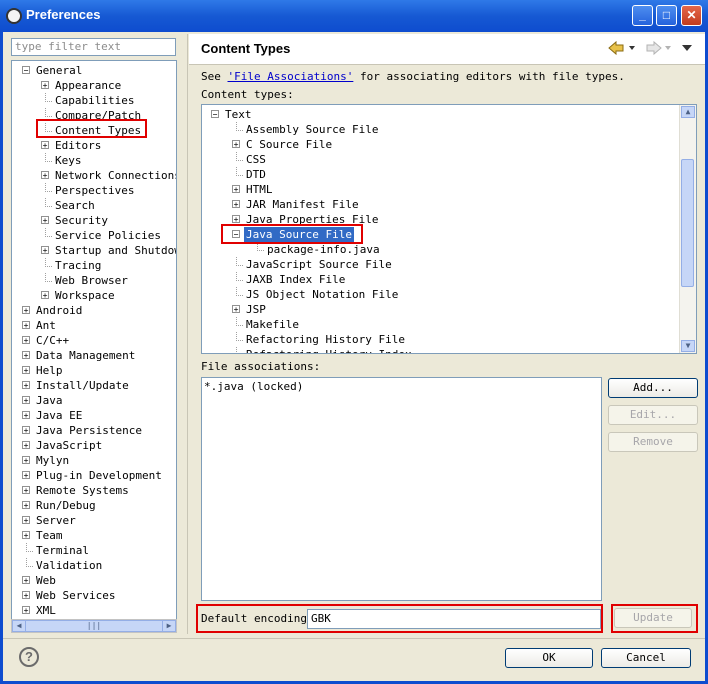  What do you see at coordinates (256, 159) in the screenshot?
I see `content-type-item: CSS` at bounding box center [256, 159].